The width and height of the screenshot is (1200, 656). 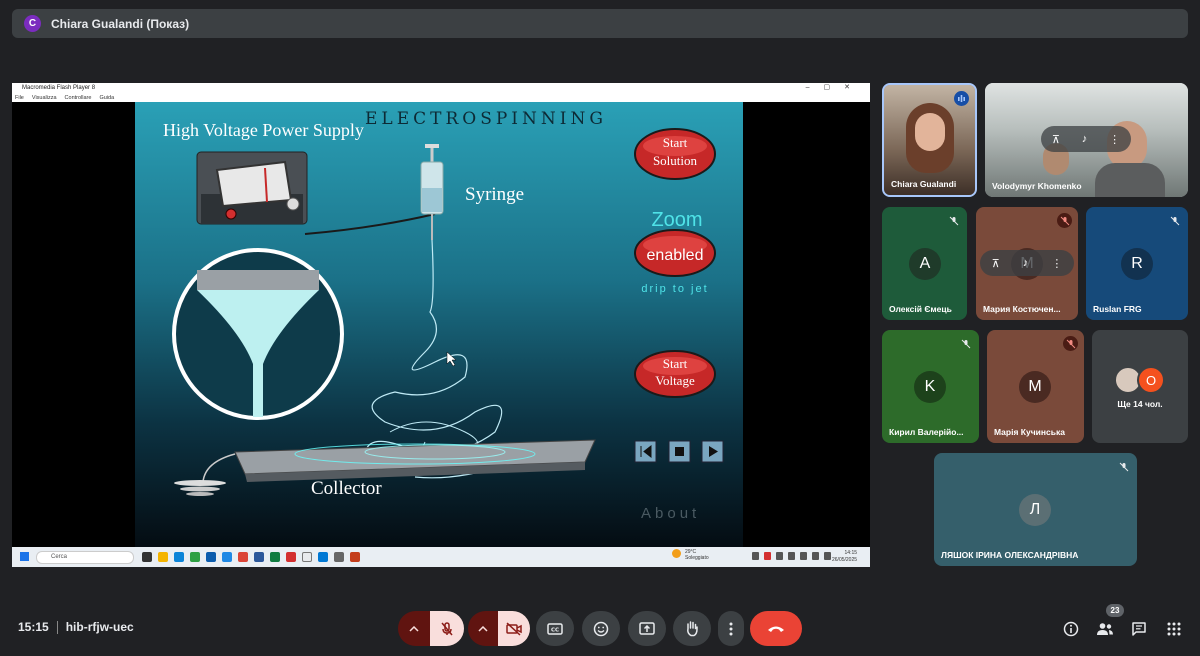 What do you see at coordinates (803, 556) in the screenshot?
I see `wifi-icon` at bounding box center [803, 556].